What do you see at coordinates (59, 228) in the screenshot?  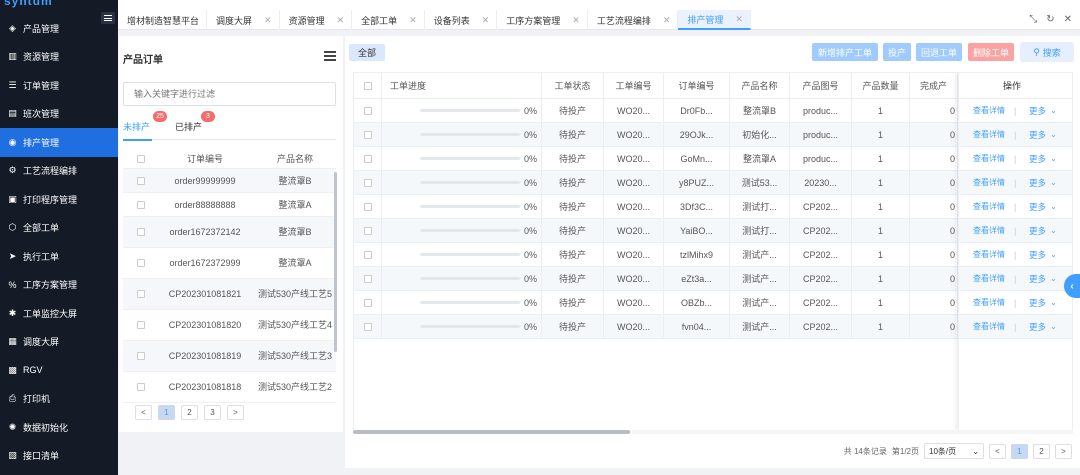 I see `sidebar-item-7: ⬡ 全部工单` at bounding box center [59, 228].